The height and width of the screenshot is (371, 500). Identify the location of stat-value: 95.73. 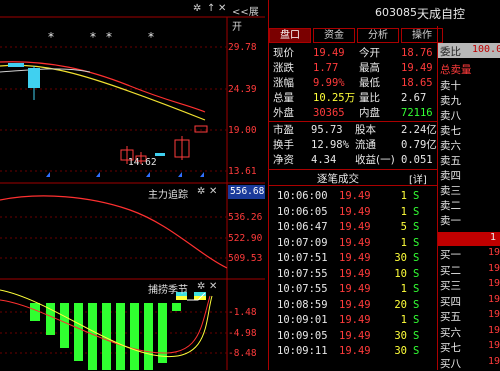
(327, 130).